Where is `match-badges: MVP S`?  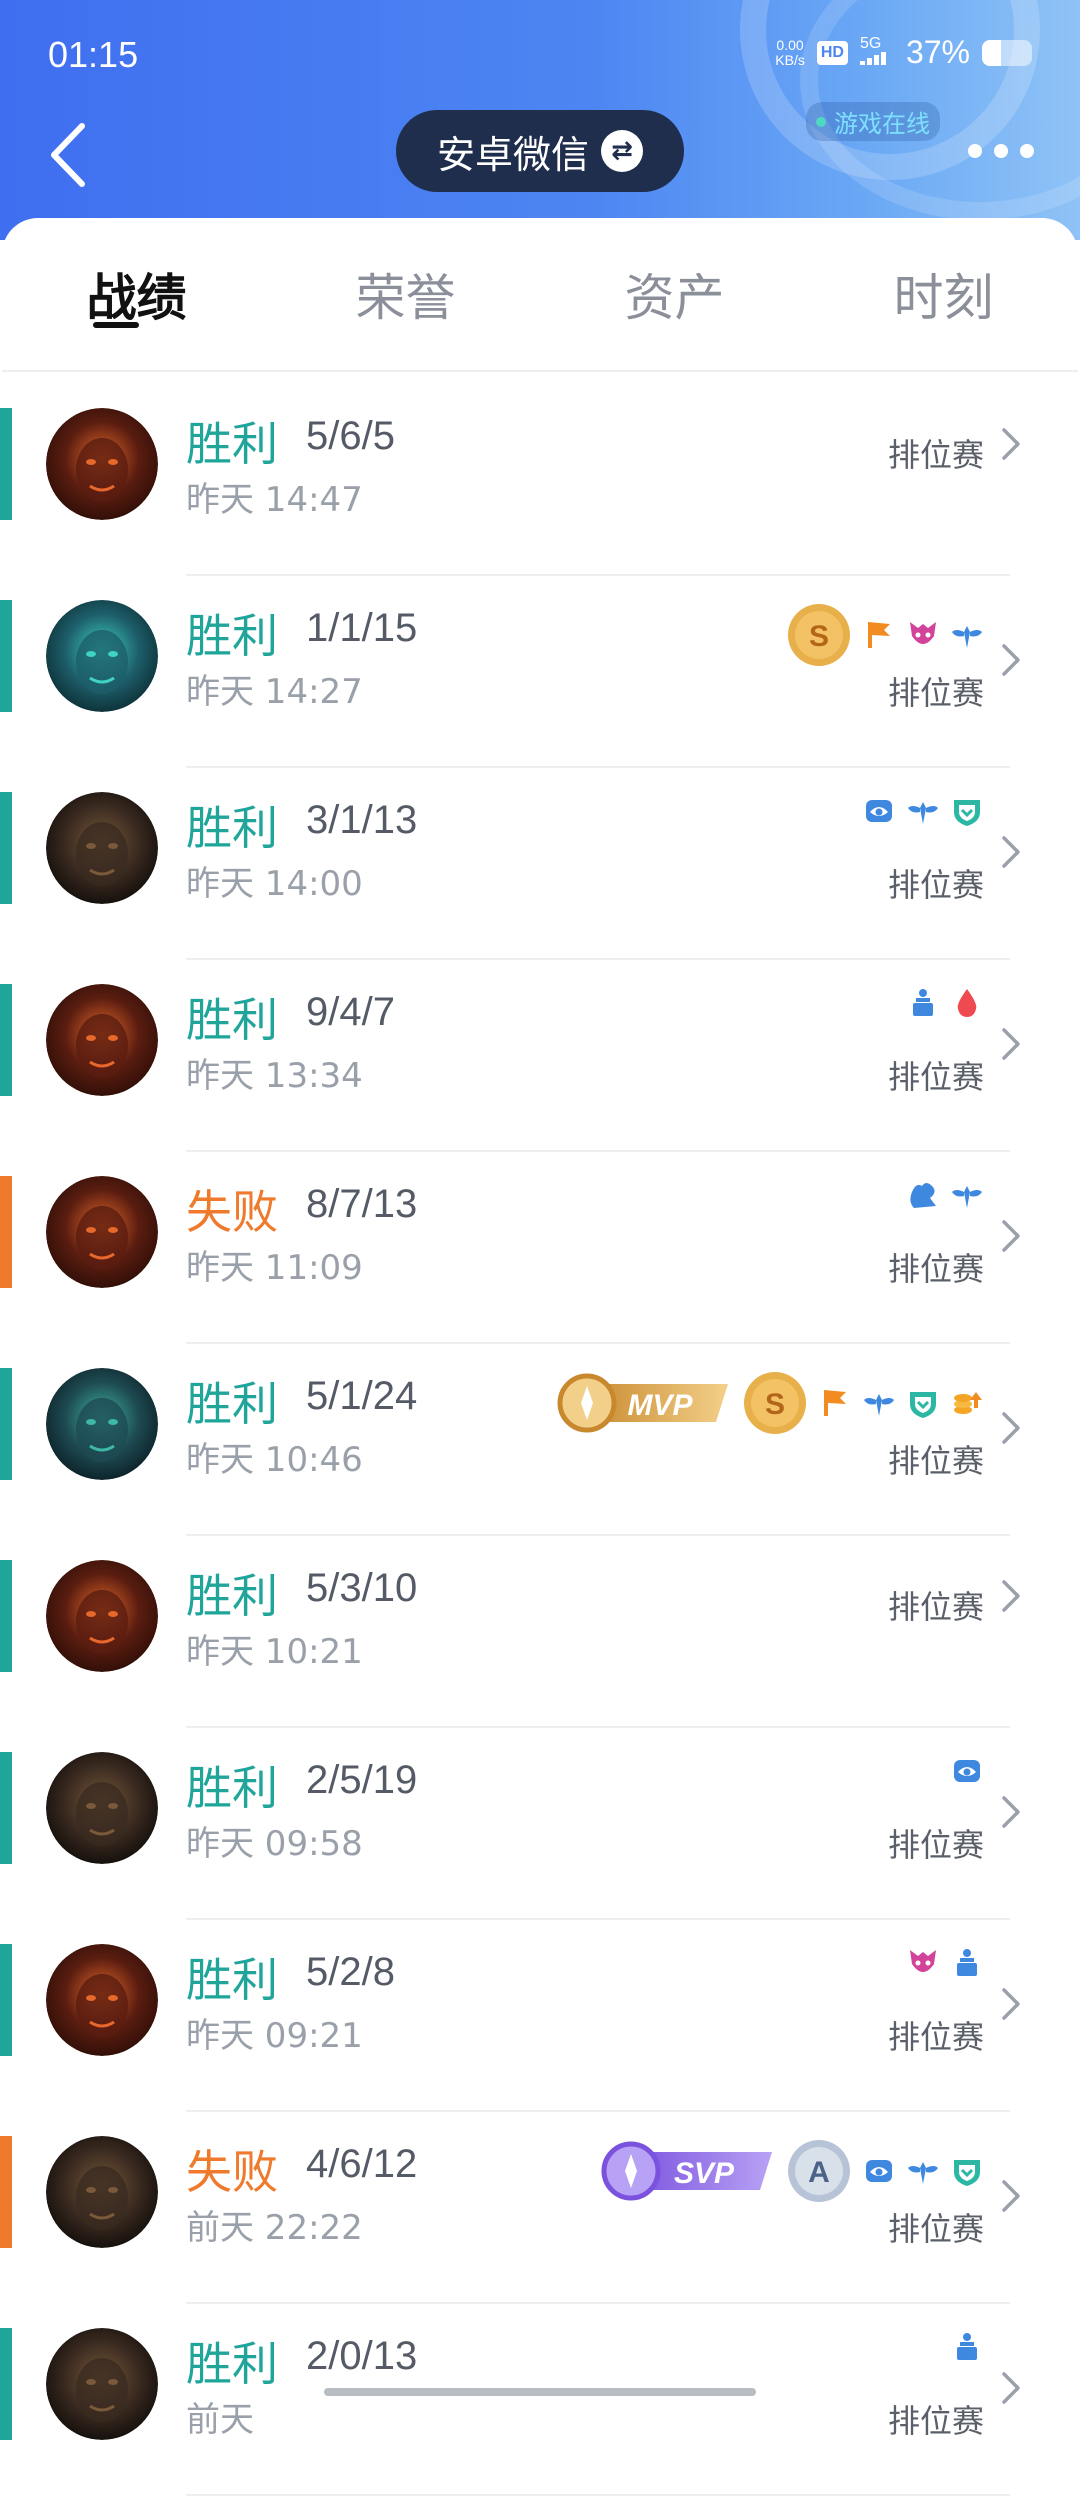
match-badges: MVP S is located at coordinates (770, 1403).